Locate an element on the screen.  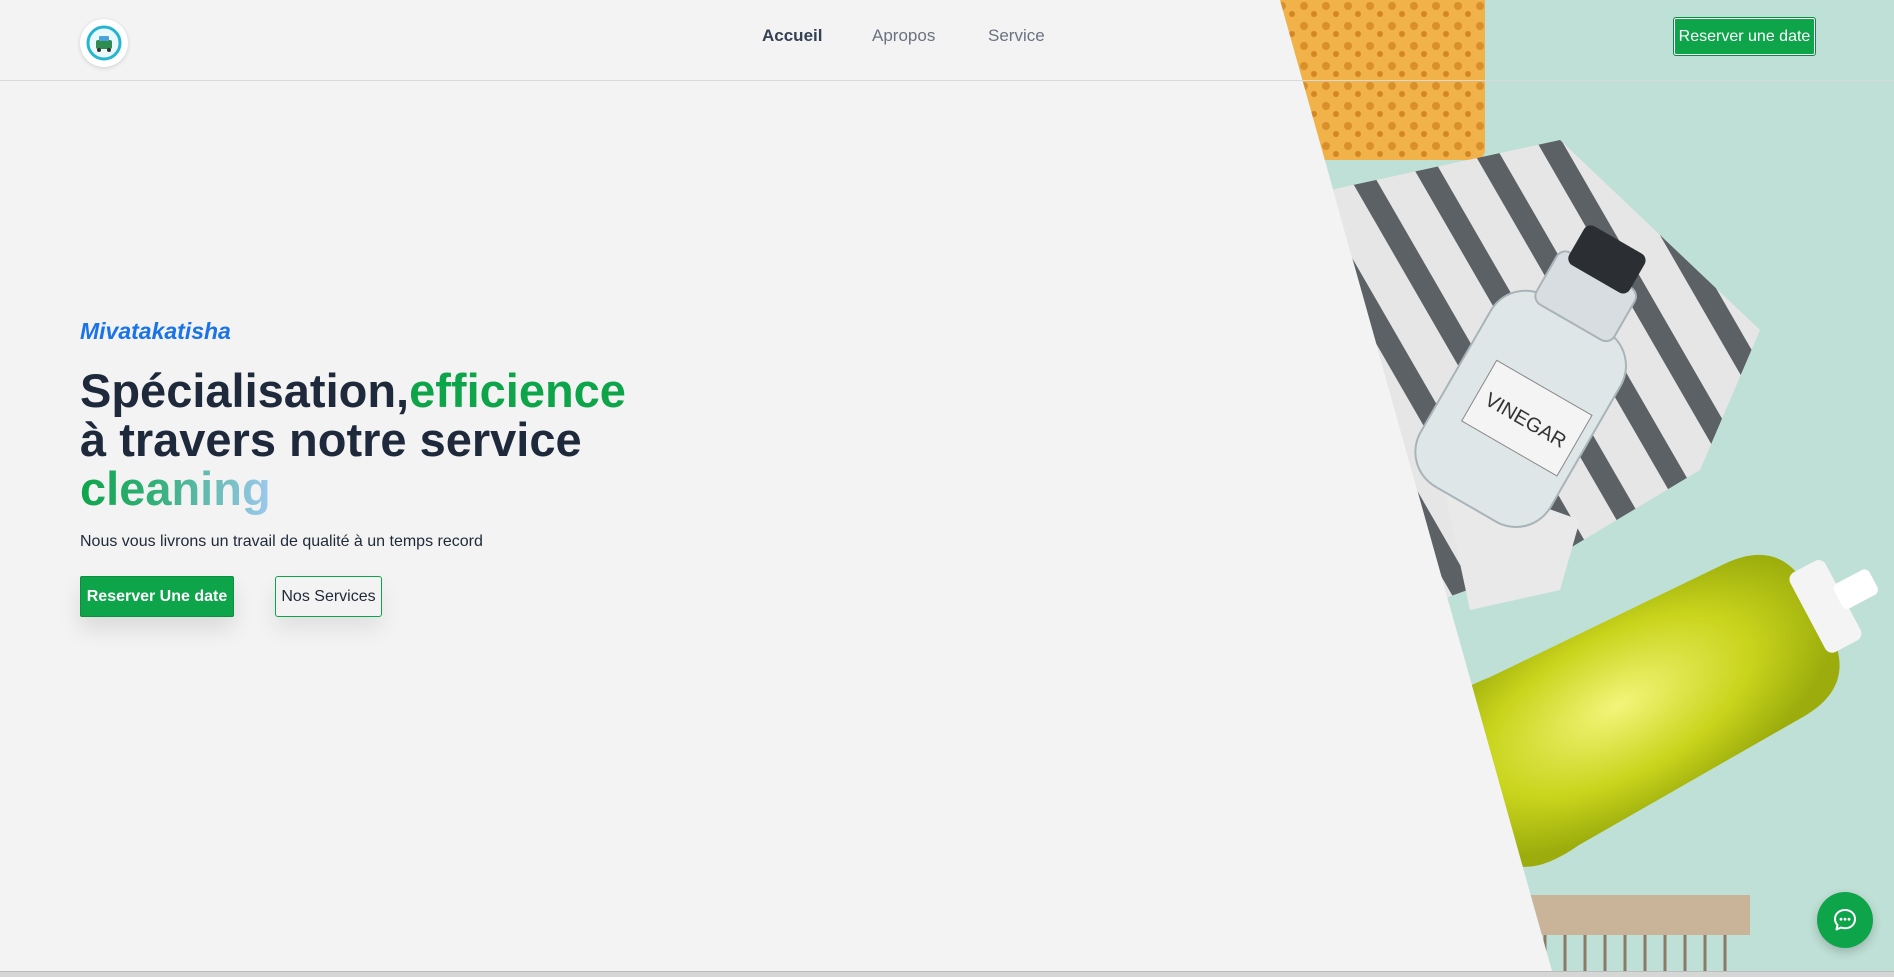
our-services-button: Nos Services is located at coordinates (328, 596).